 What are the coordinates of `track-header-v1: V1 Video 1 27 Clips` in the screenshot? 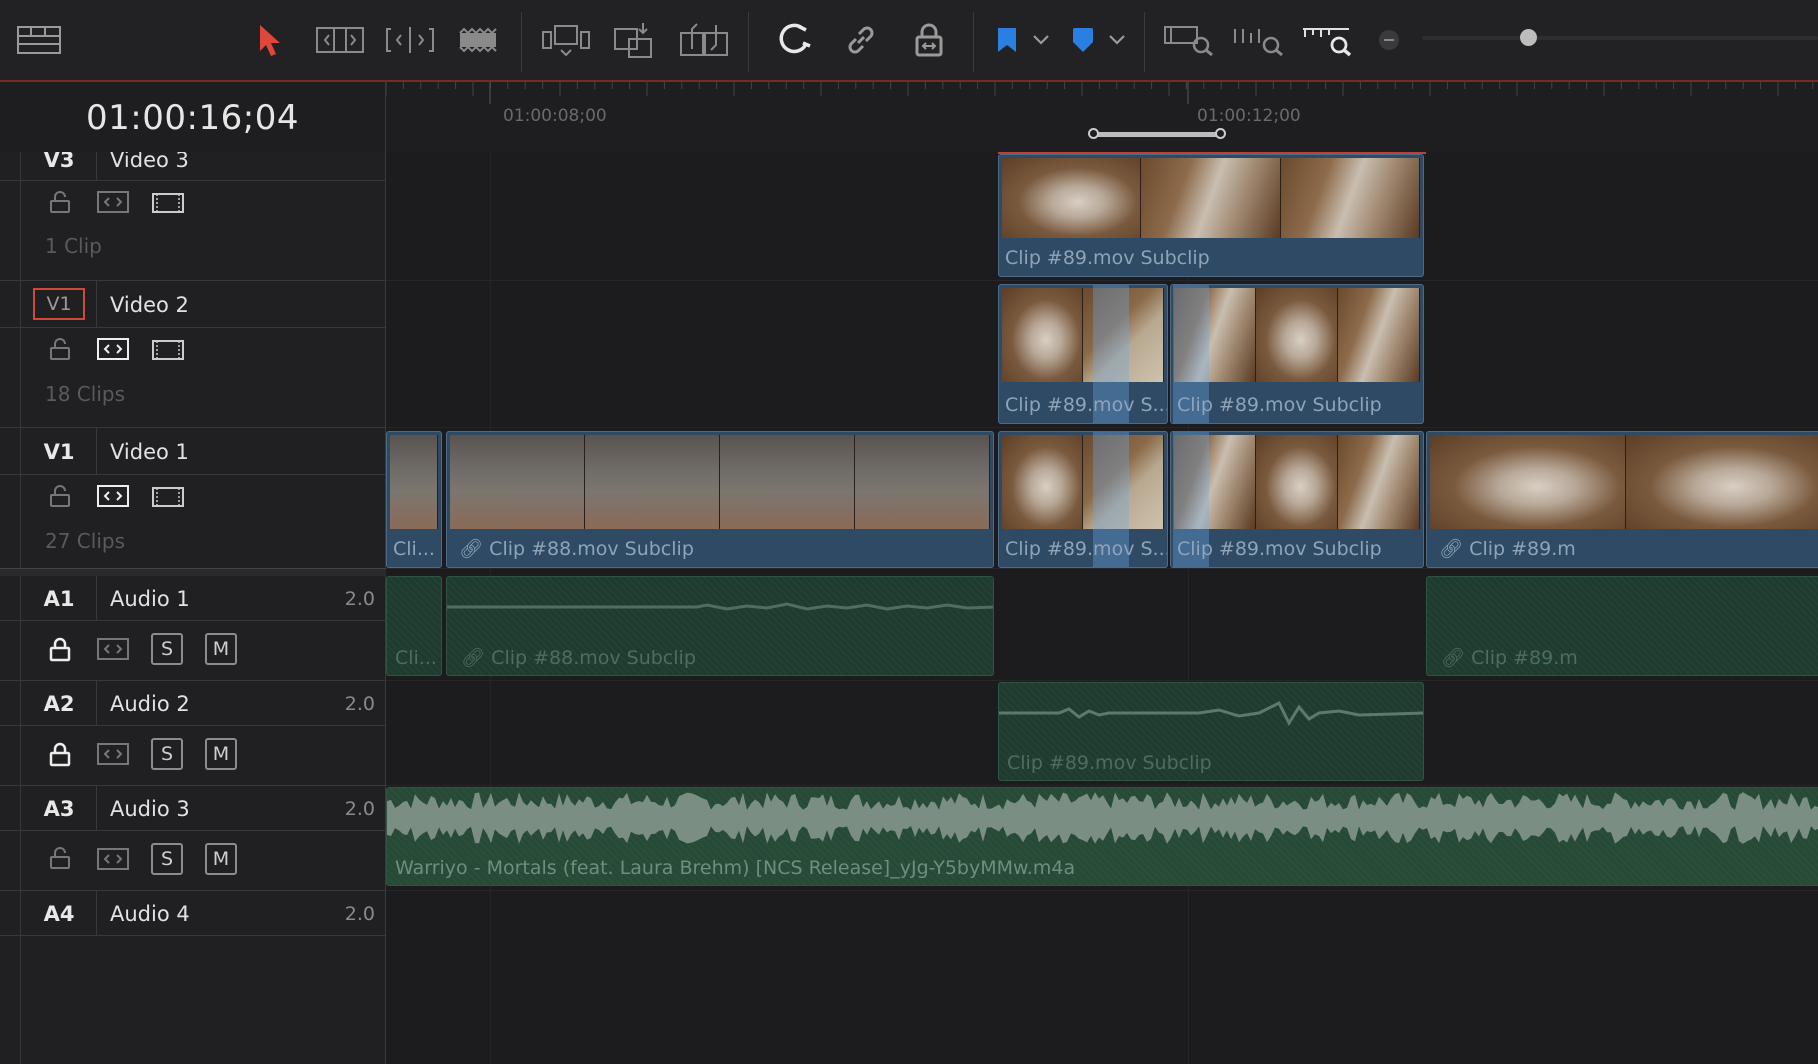 It's located at (193, 498).